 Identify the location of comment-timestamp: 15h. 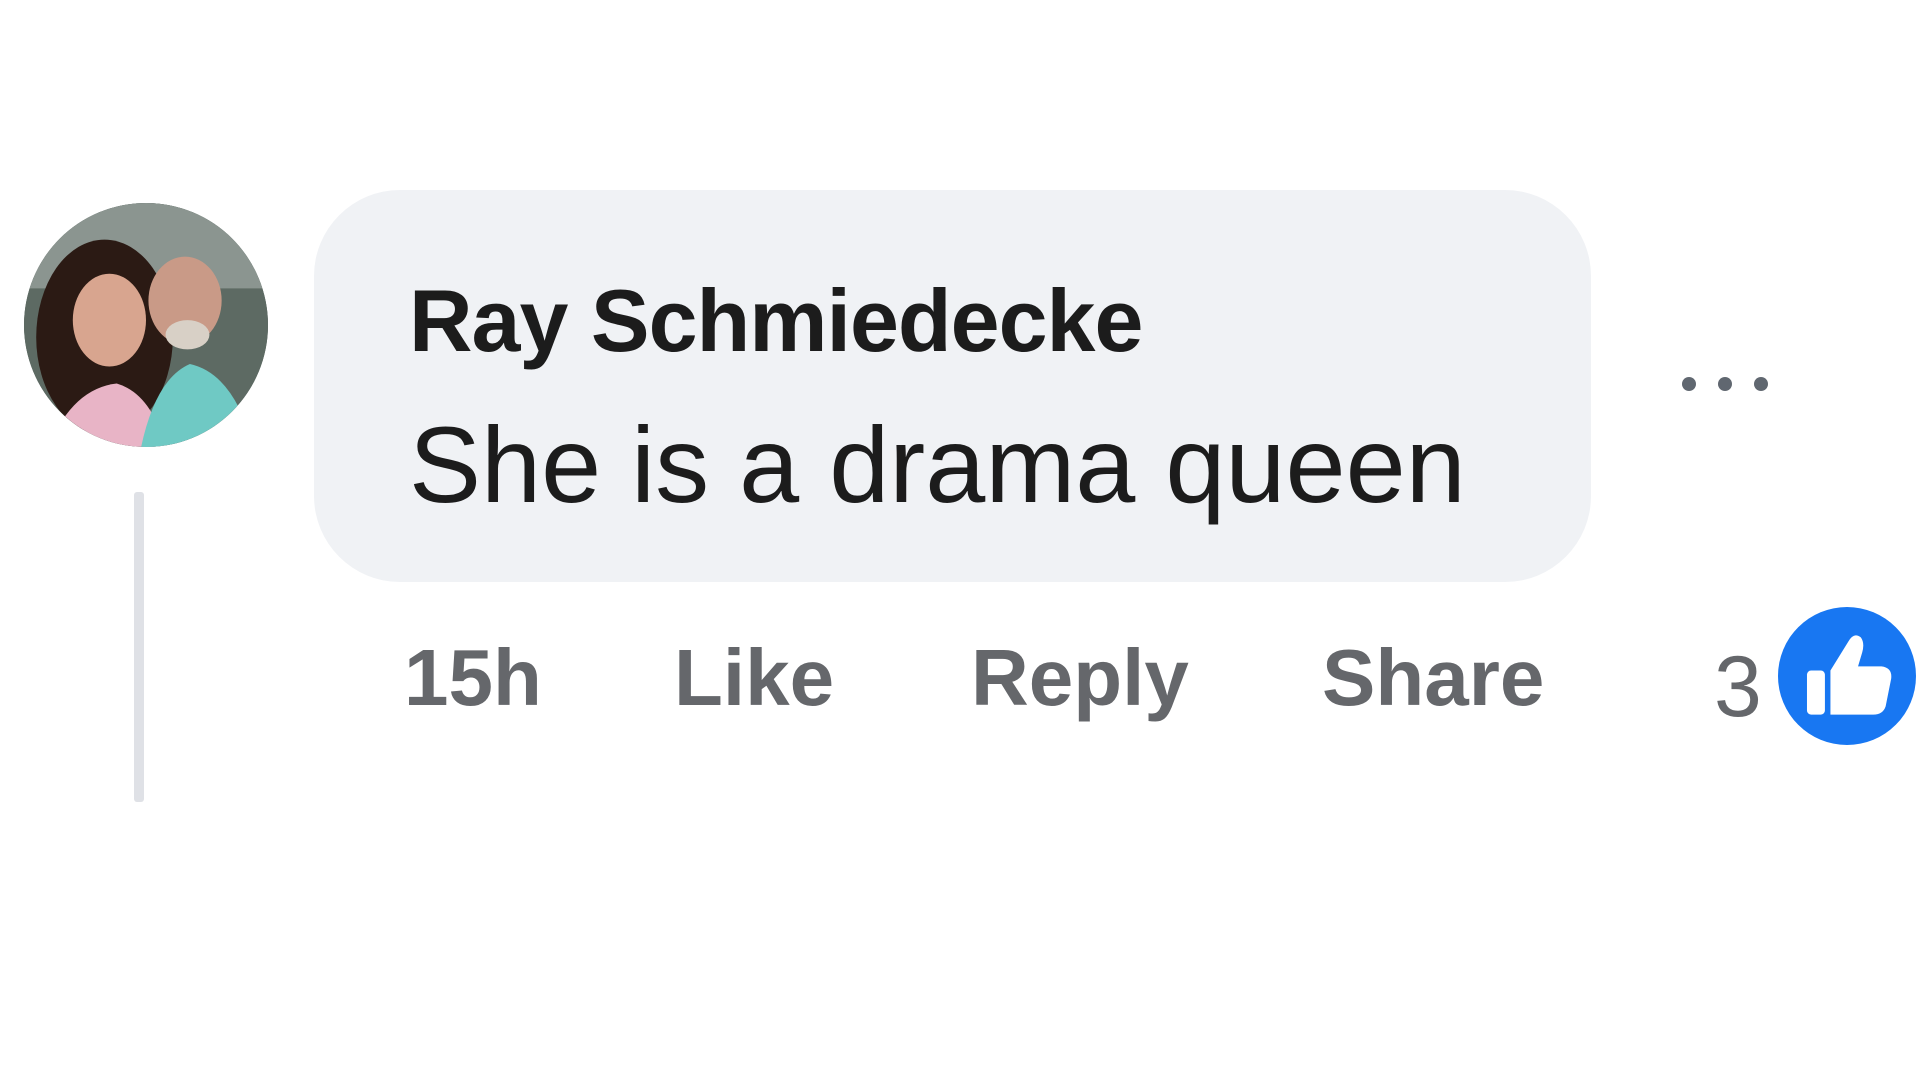
(473, 678).